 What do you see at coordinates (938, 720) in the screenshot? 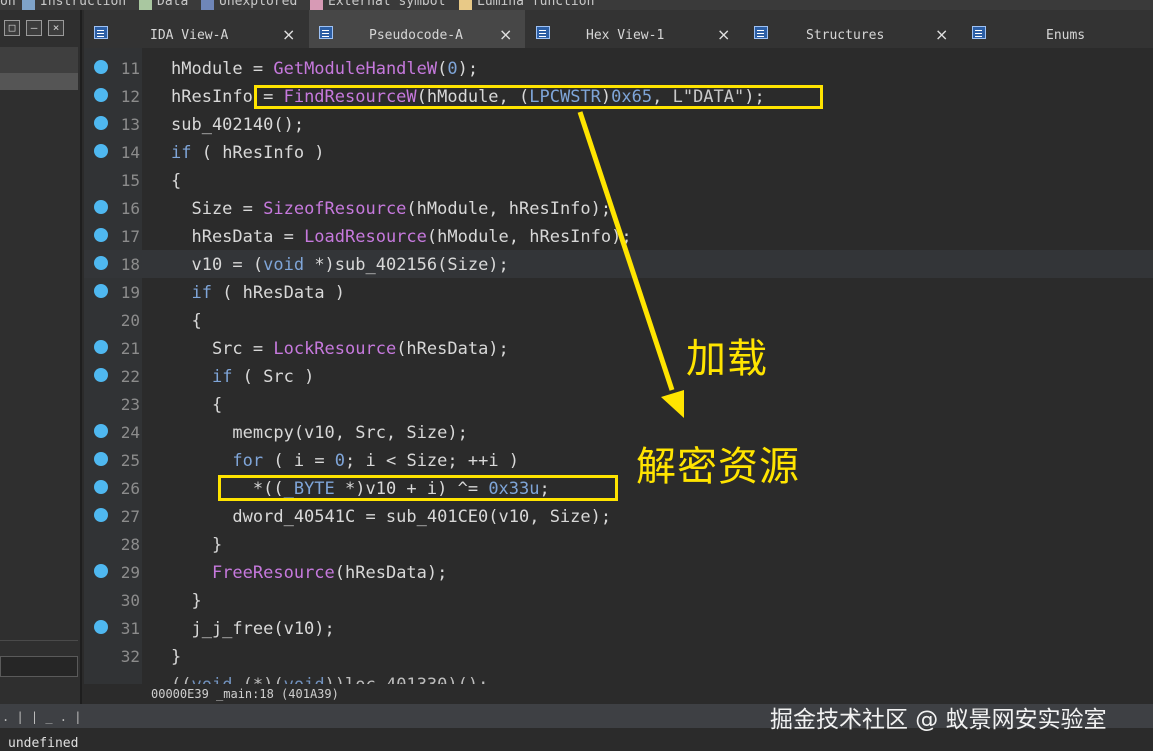
I see `watermark: 掘金技术社区 @ 蚁景网安实验室` at bounding box center [938, 720].